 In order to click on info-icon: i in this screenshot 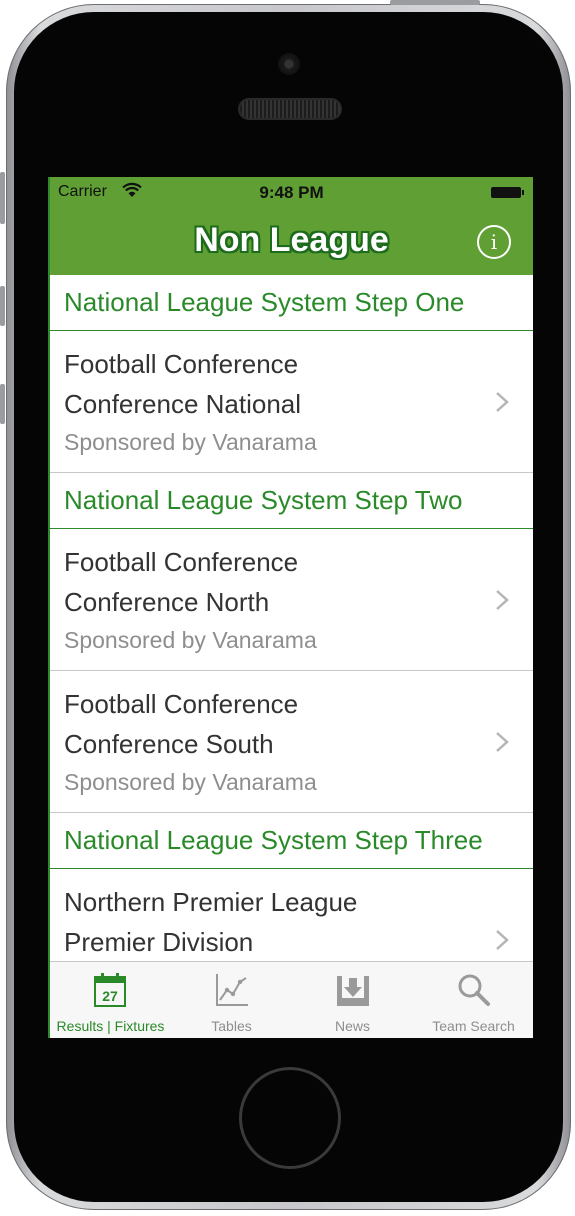, I will do `click(494, 242)`.